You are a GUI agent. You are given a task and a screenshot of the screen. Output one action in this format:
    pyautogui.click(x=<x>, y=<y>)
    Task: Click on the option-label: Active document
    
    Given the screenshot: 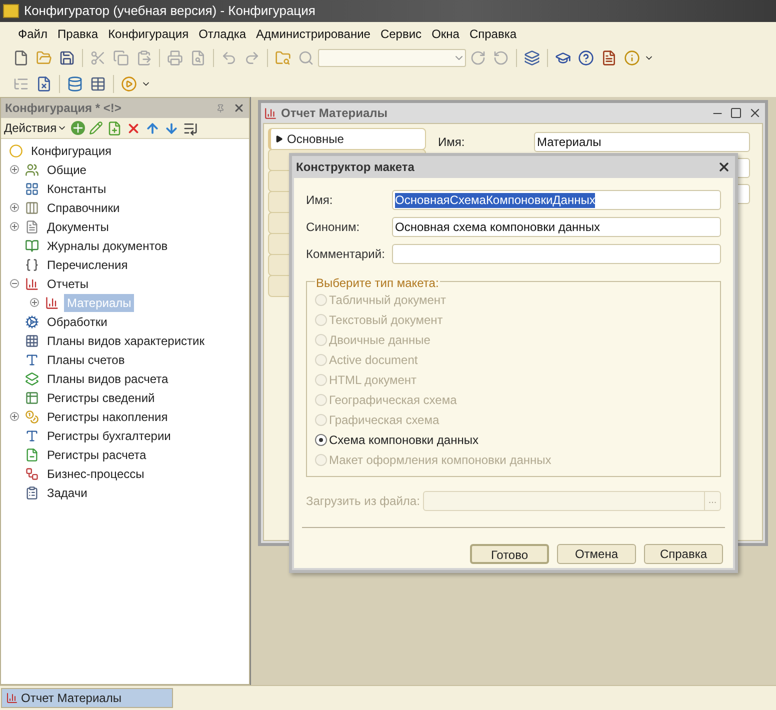 What is the action you would take?
    pyautogui.click(x=373, y=360)
    